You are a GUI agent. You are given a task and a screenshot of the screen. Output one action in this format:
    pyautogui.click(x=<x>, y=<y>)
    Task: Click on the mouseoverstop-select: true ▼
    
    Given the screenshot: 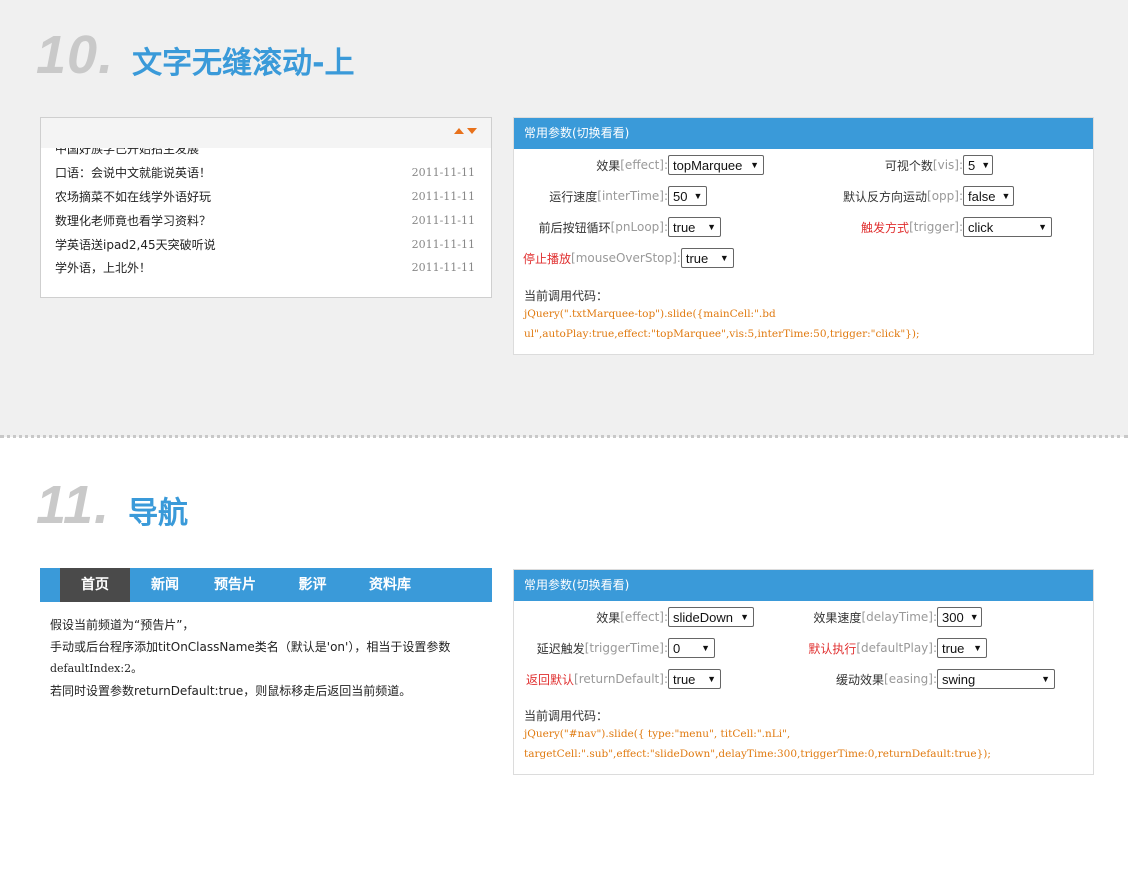 What is the action you would take?
    pyautogui.click(x=707, y=258)
    